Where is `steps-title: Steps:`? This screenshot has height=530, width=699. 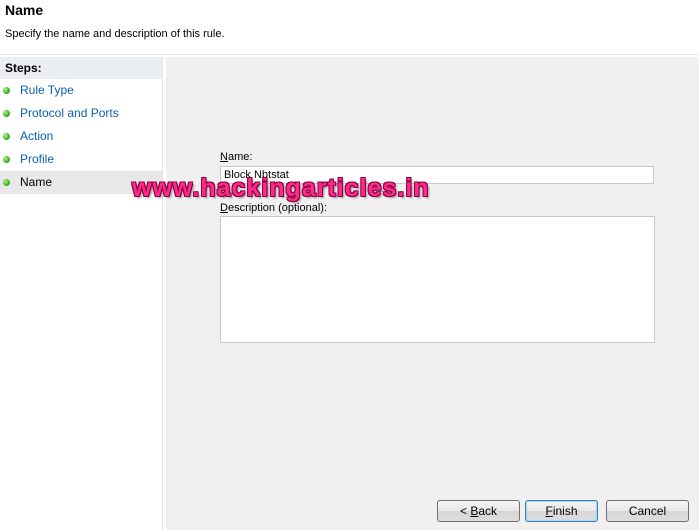
steps-title: Steps: is located at coordinates (81, 68).